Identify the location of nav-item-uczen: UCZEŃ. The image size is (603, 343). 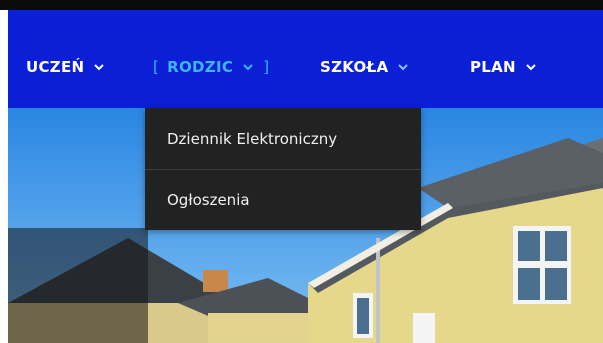
(66, 67).